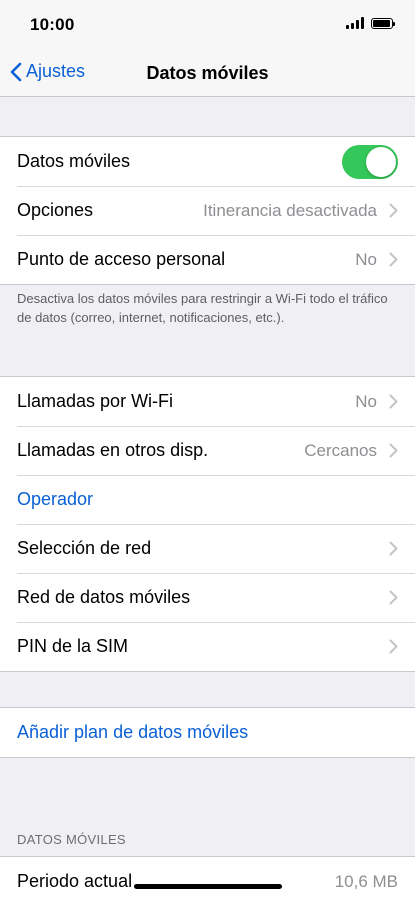 The height and width of the screenshot is (906, 415). What do you see at coordinates (55, 210) in the screenshot?
I see `row-label: Opciones` at bounding box center [55, 210].